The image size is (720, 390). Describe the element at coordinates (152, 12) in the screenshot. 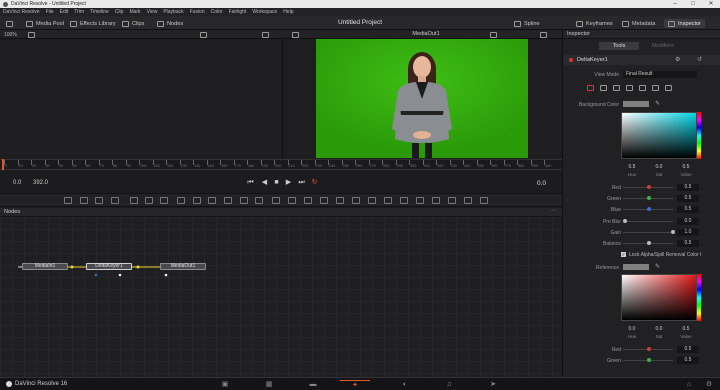

I see `menu-view: View` at that location.